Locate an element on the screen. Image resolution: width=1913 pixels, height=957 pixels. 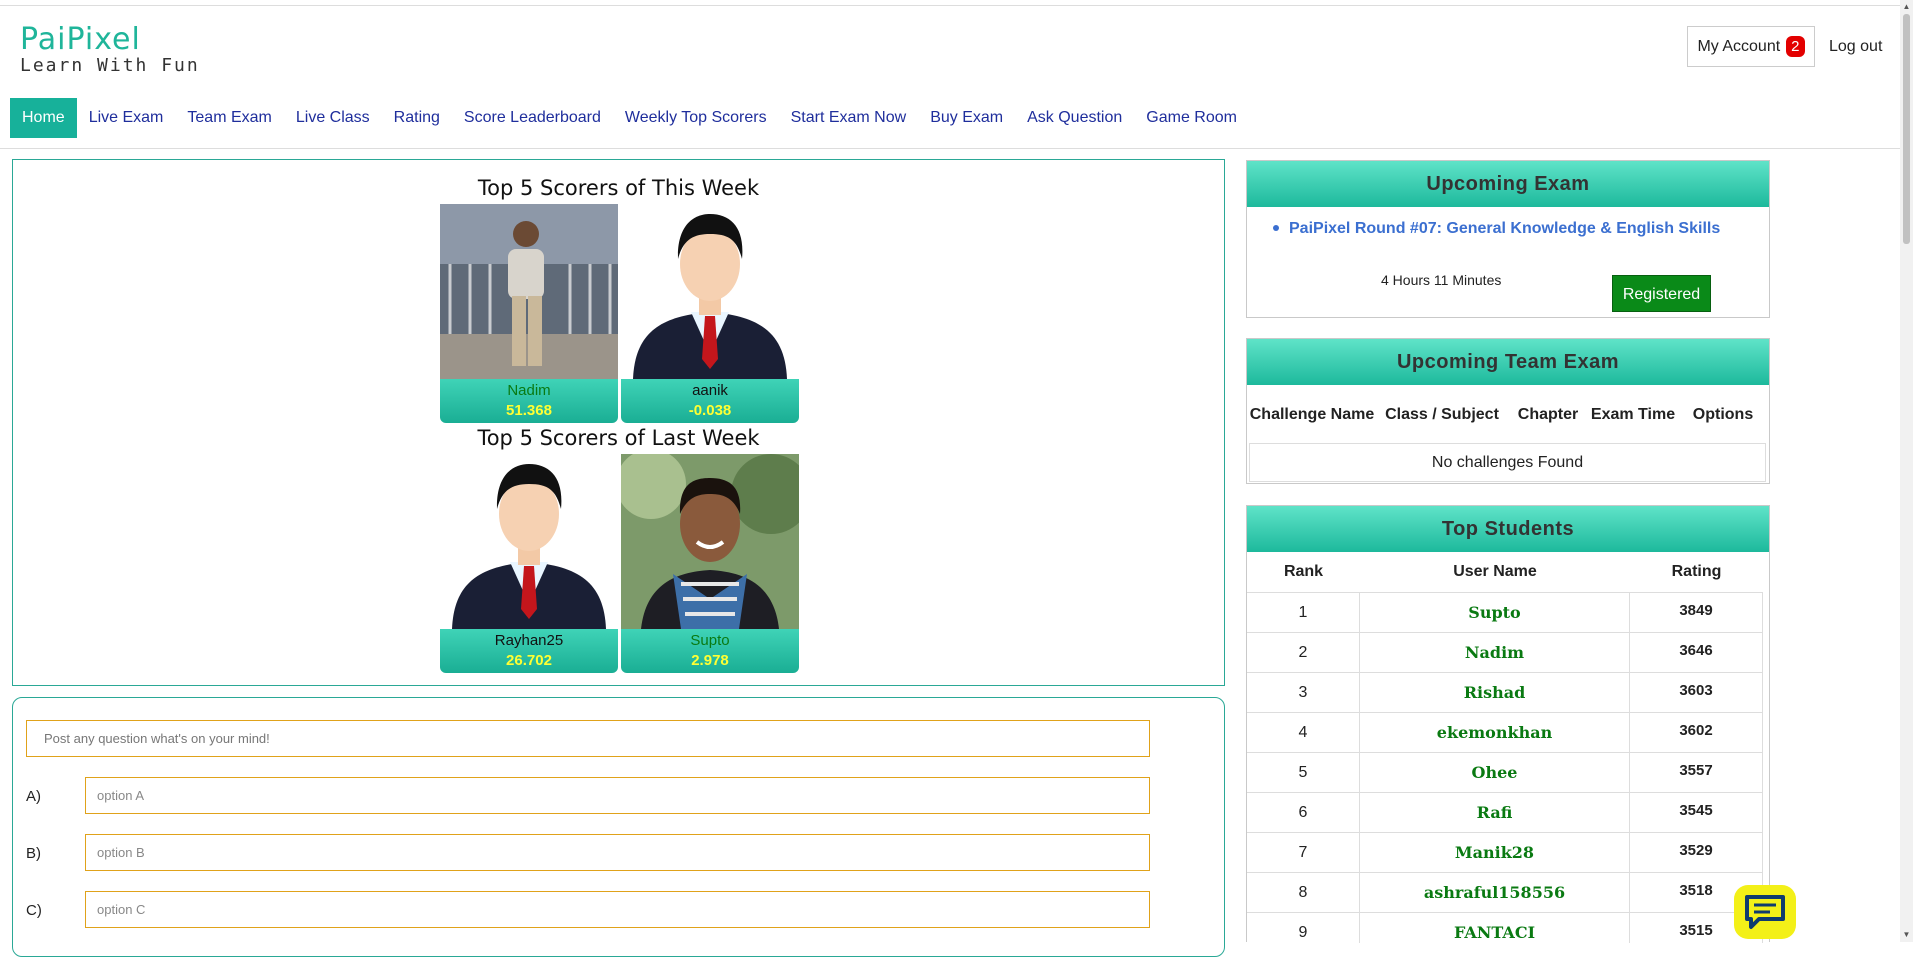
top-border is located at coordinates (956, 3).